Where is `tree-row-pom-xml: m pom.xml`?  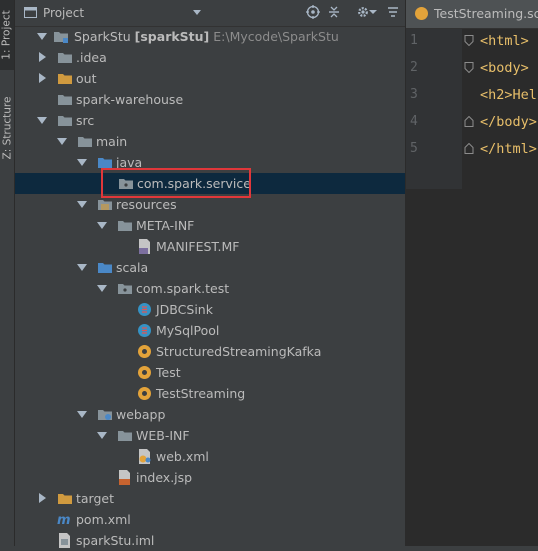
tree-row-pom-xml: m pom.xml is located at coordinates (210, 519).